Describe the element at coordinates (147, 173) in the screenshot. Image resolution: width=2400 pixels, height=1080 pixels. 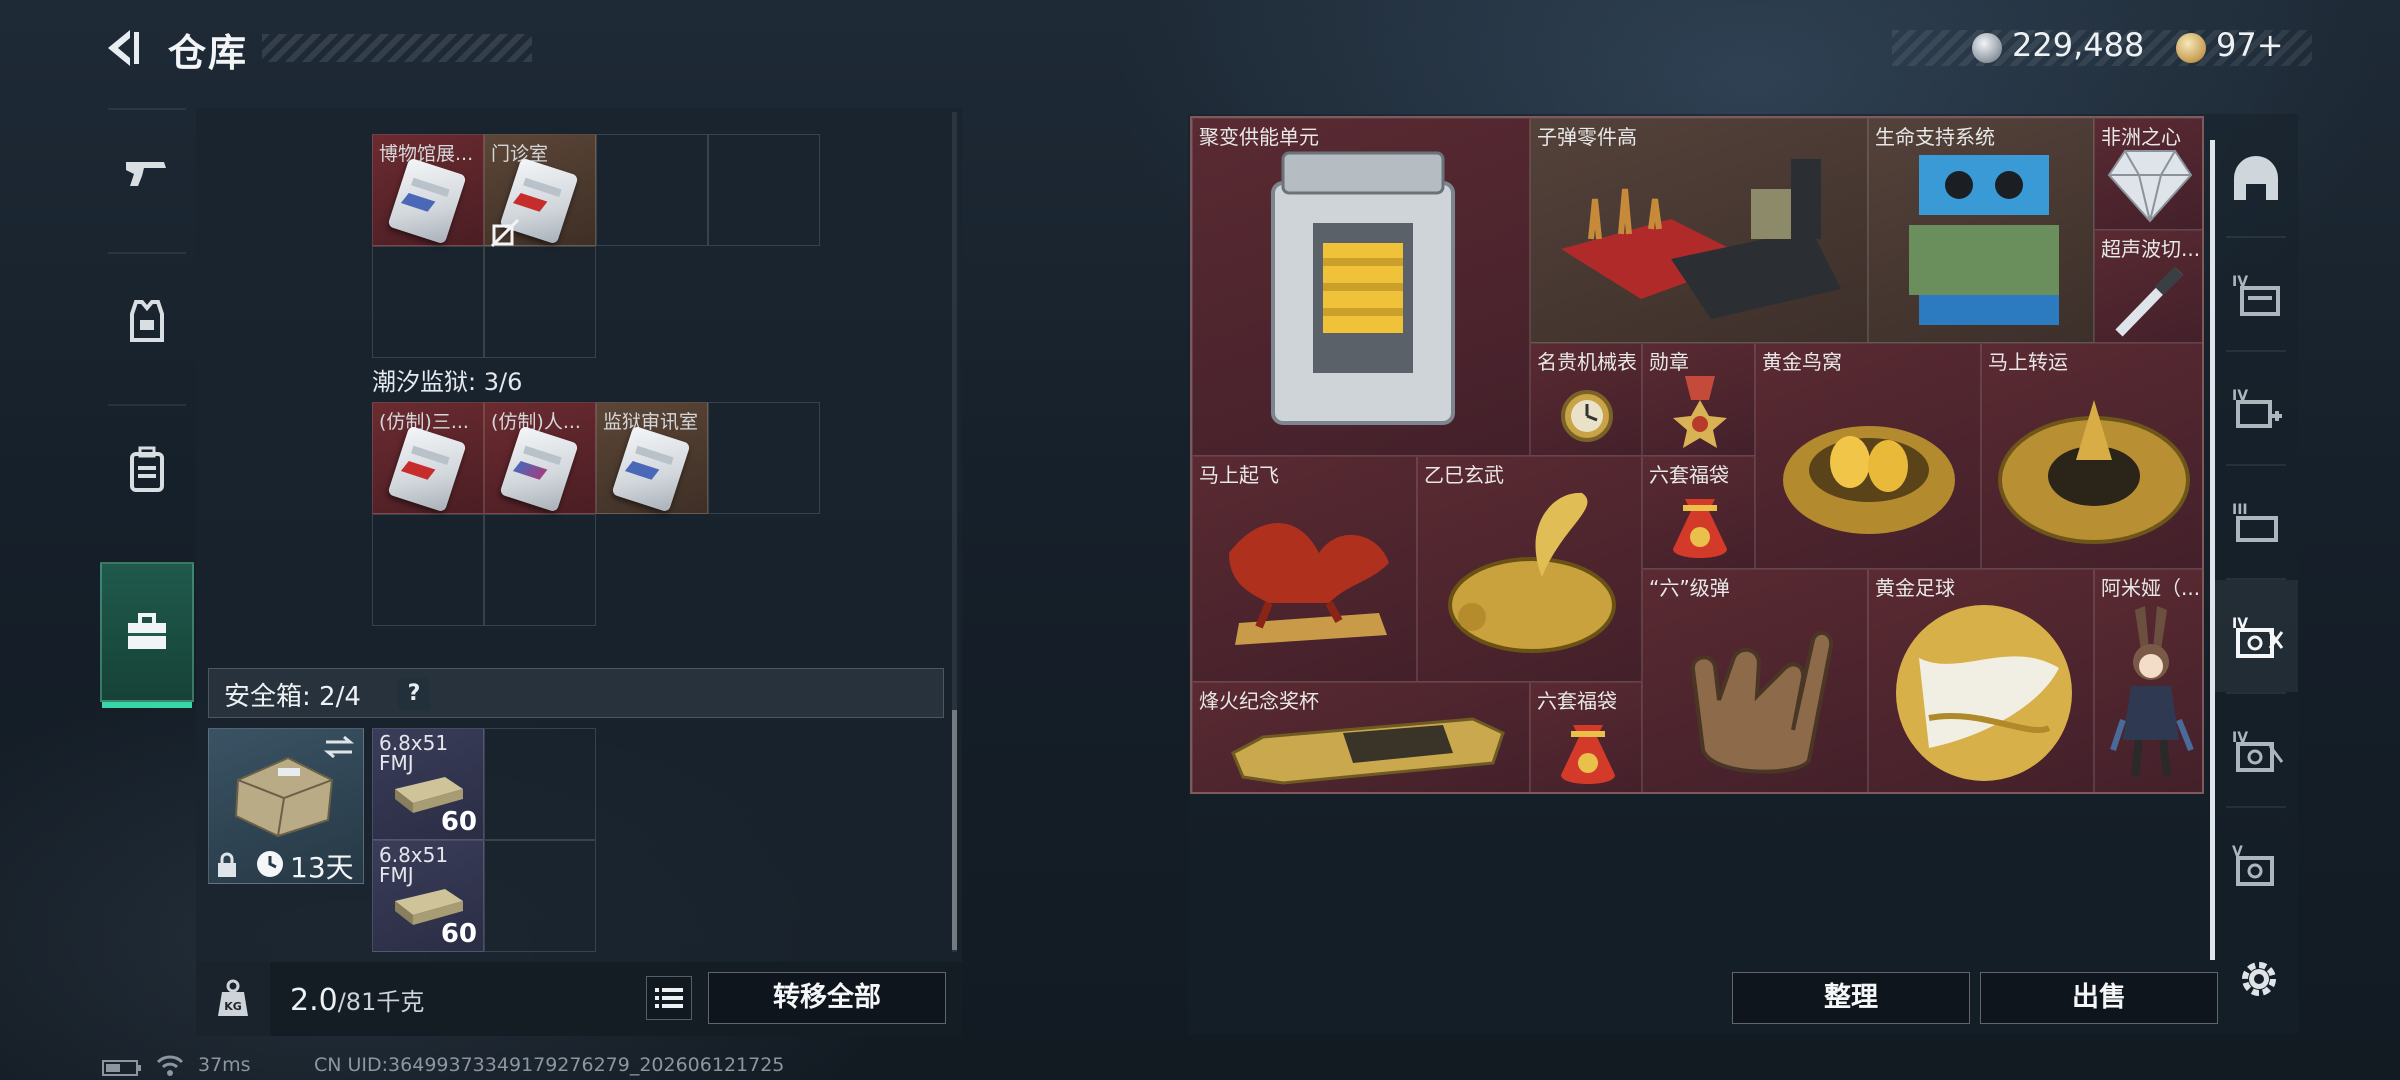
I see `nav-weapons` at that location.